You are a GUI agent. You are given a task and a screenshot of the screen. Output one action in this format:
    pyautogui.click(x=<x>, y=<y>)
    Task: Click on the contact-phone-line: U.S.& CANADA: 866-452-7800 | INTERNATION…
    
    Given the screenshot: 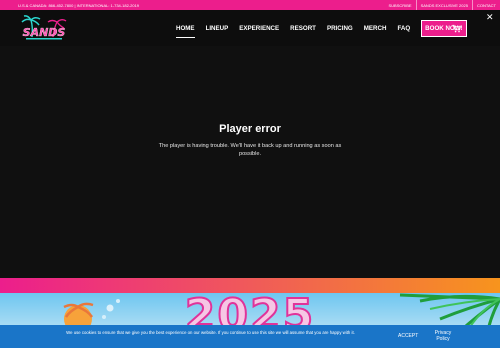 What is the action you would take?
    pyautogui.click(x=79, y=5)
    